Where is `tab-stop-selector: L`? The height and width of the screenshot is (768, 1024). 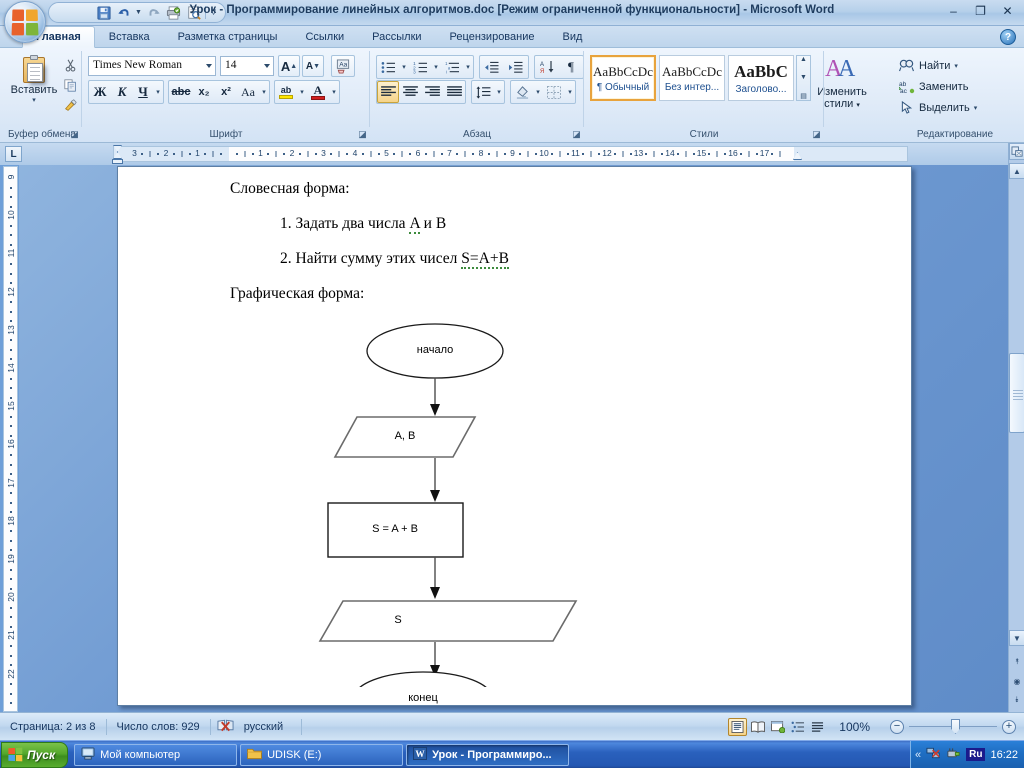 tab-stop-selector: L is located at coordinates (13, 154).